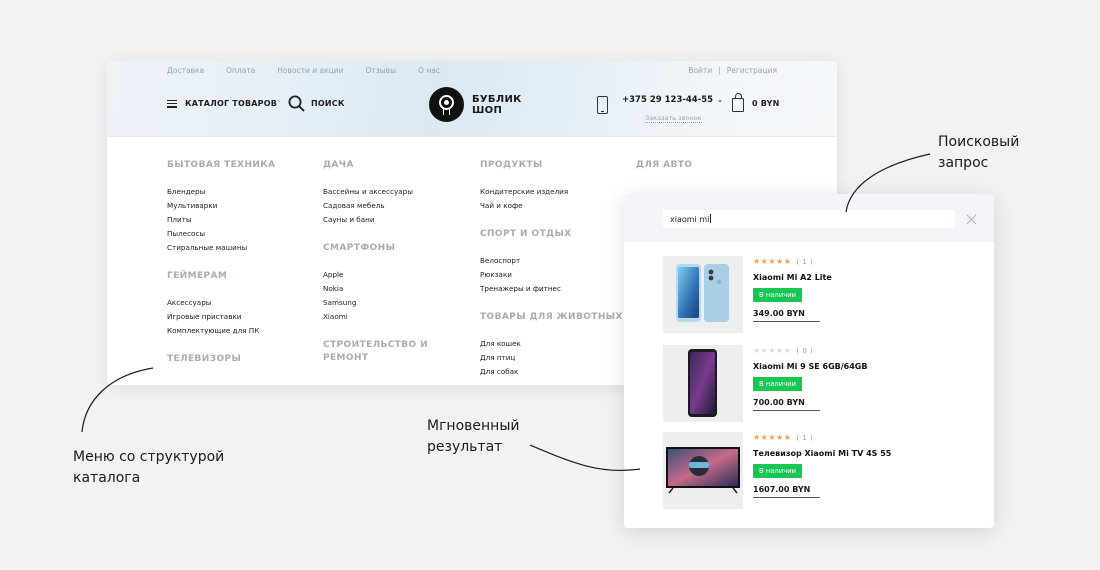  Describe the element at coordinates (149, 467) in the screenshot. I see `annotation-menu-structure: Меню со структурой каталога` at that location.